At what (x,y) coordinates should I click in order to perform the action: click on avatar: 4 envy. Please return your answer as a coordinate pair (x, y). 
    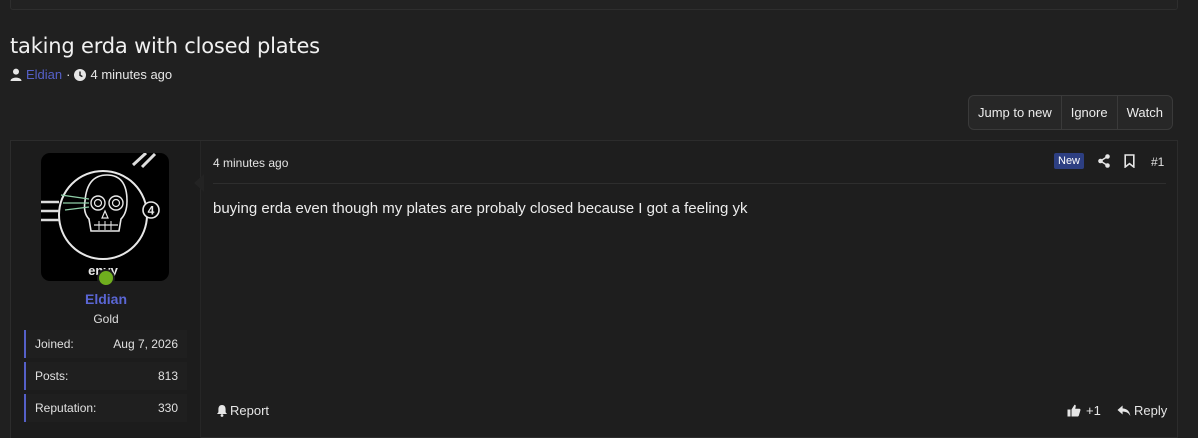
    Looking at the image, I should click on (105, 217).